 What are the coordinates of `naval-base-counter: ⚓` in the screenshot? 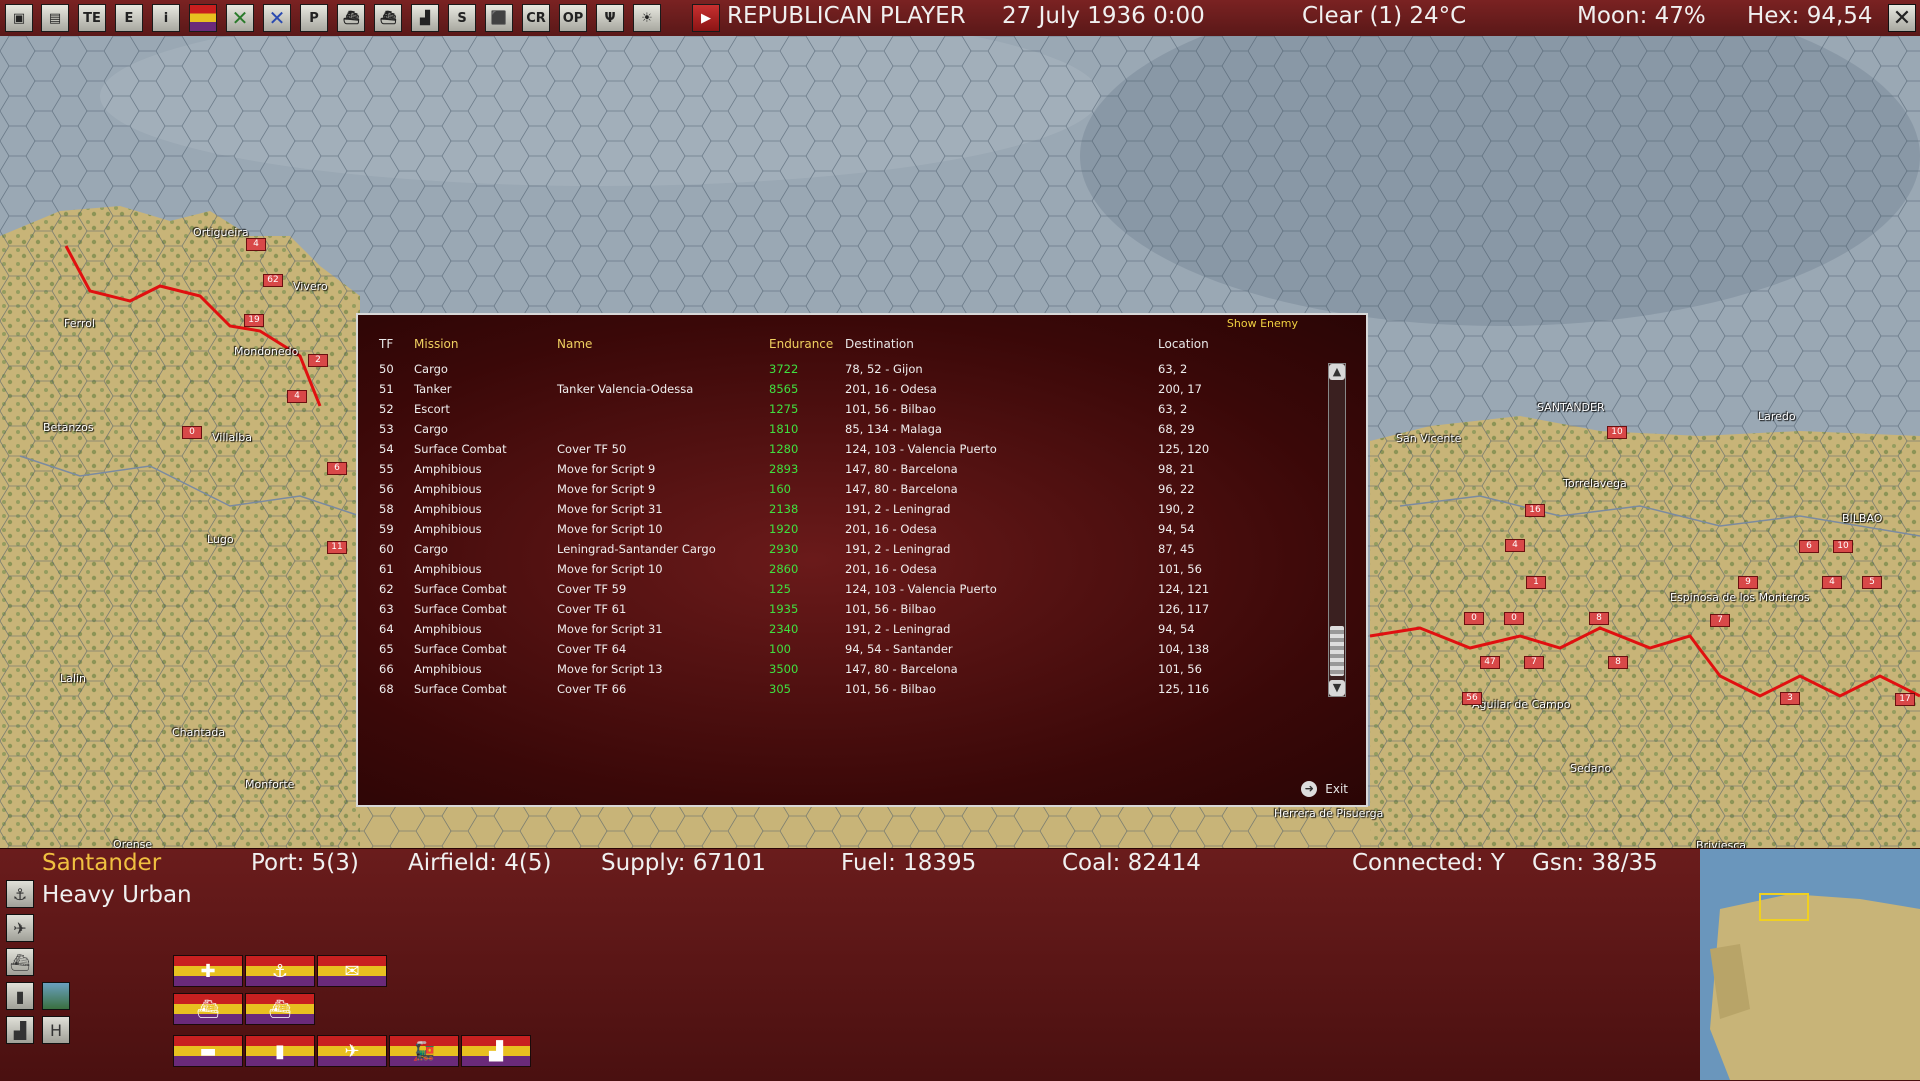 It's located at (280, 971).